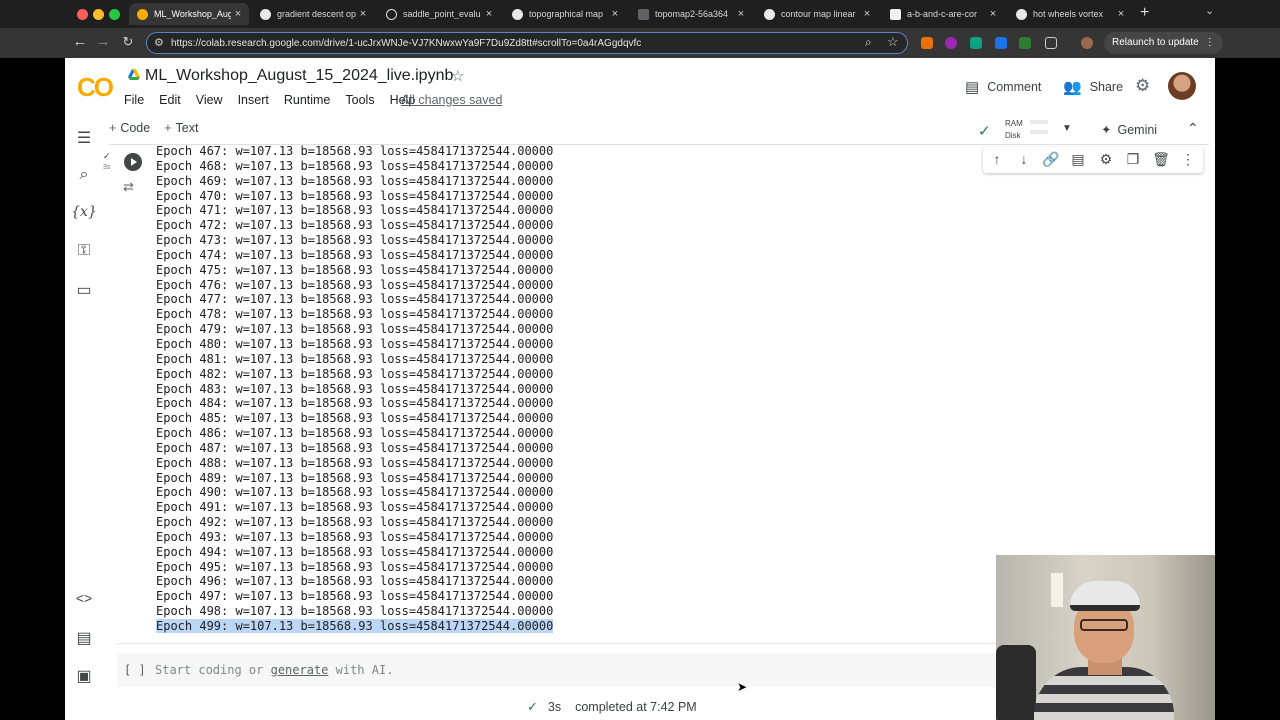 The image size is (1280, 720). I want to click on mouse-cursor-icon: ➤, so click(742, 687).